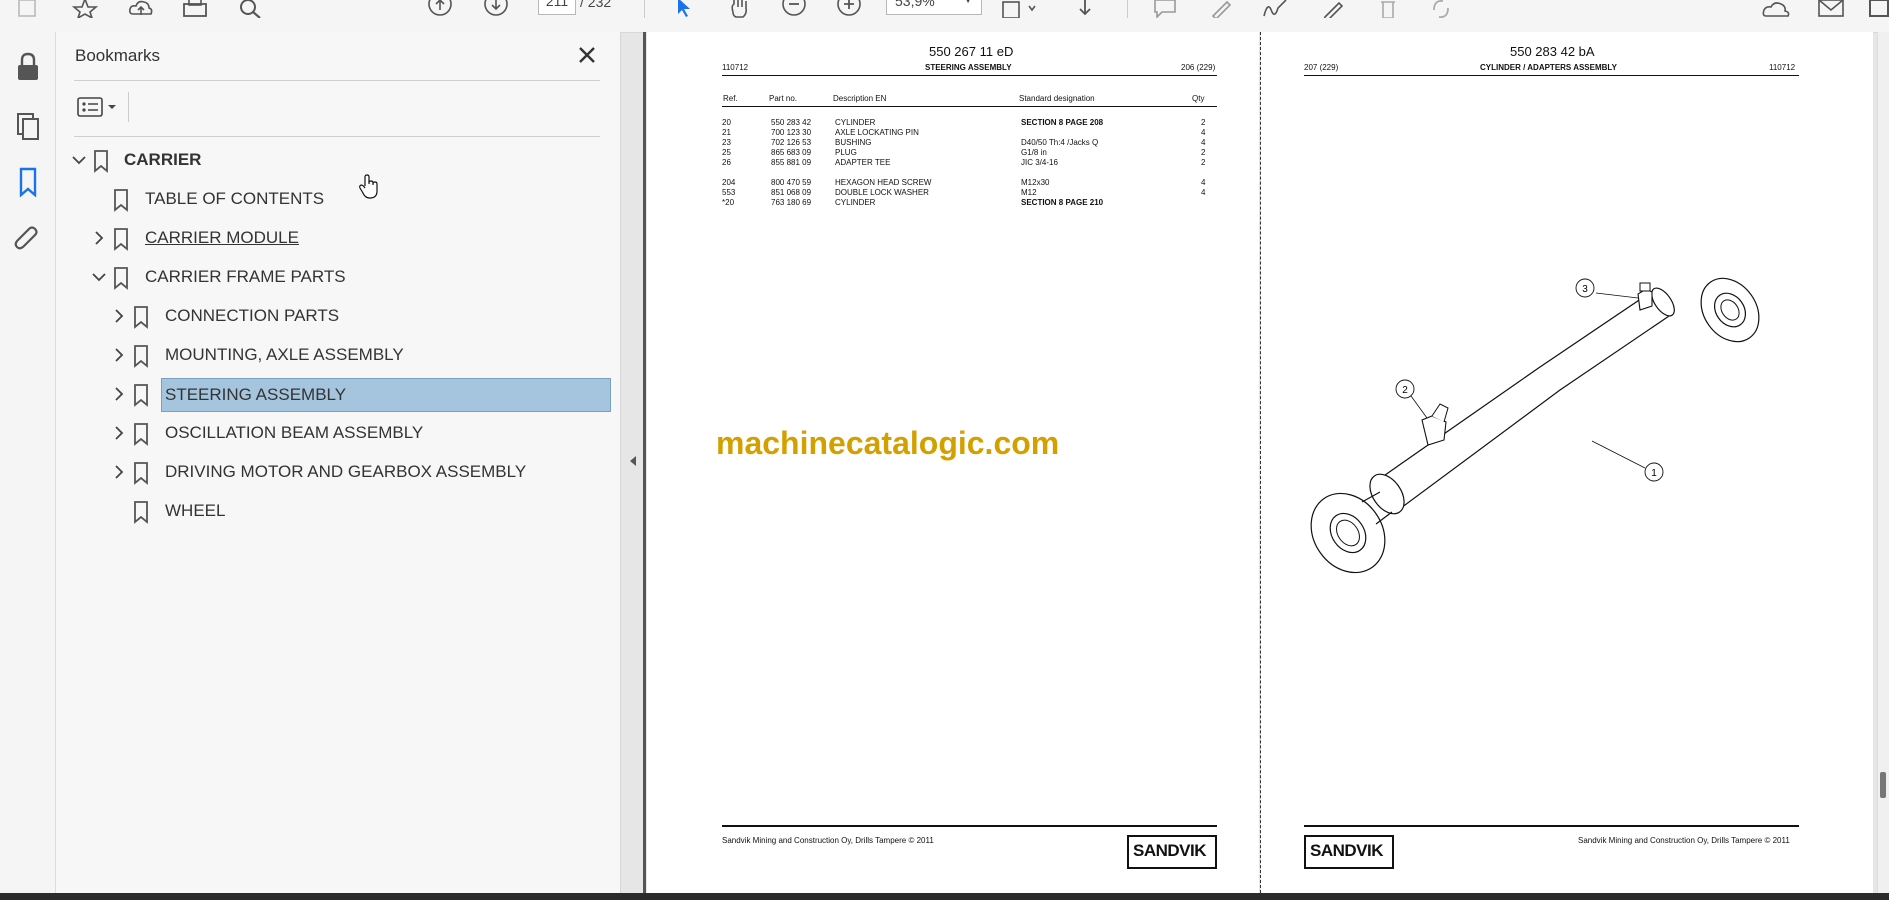 Image resolution: width=1889 pixels, height=900 pixels. Describe the element at coordinates (28, 238) in the screenshot. I see `attachment-icon` at that location.